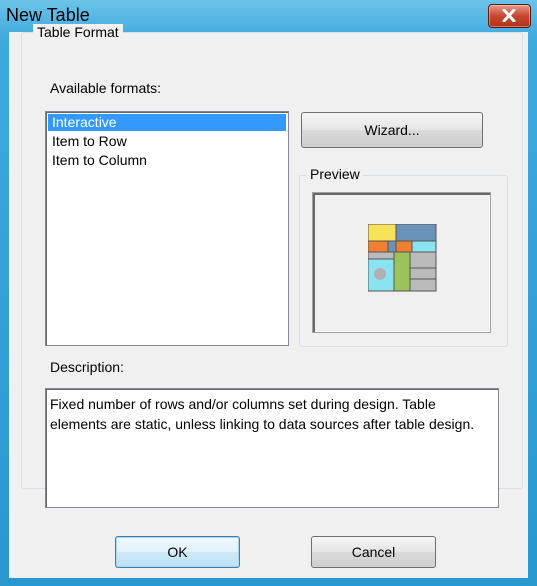 The width and height of the screenshot is (537, 586). I want to click on table-format-group-title: Table Format, so click(78, 32).